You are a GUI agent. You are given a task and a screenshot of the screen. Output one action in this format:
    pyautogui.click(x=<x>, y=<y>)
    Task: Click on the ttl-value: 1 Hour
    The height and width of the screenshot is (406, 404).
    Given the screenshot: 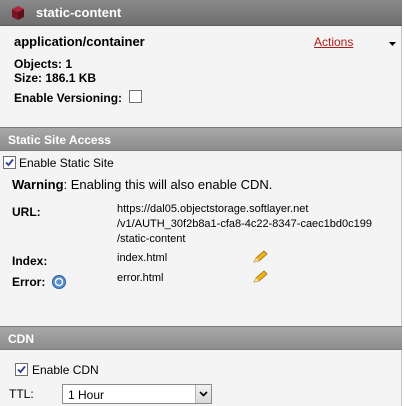 What is the action you would take?
    pyautogui.click(x=86, y=395)
    